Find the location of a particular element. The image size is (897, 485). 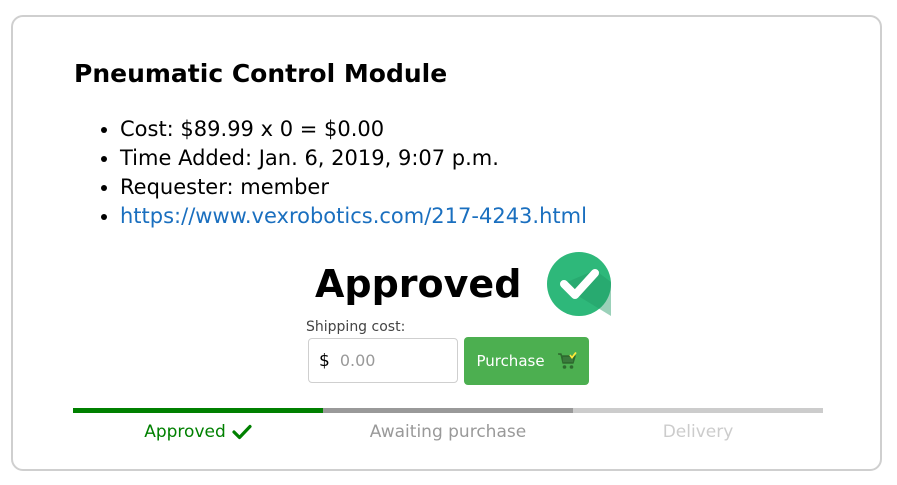

progress-segment-delivery is located at coordinates (698, 410).